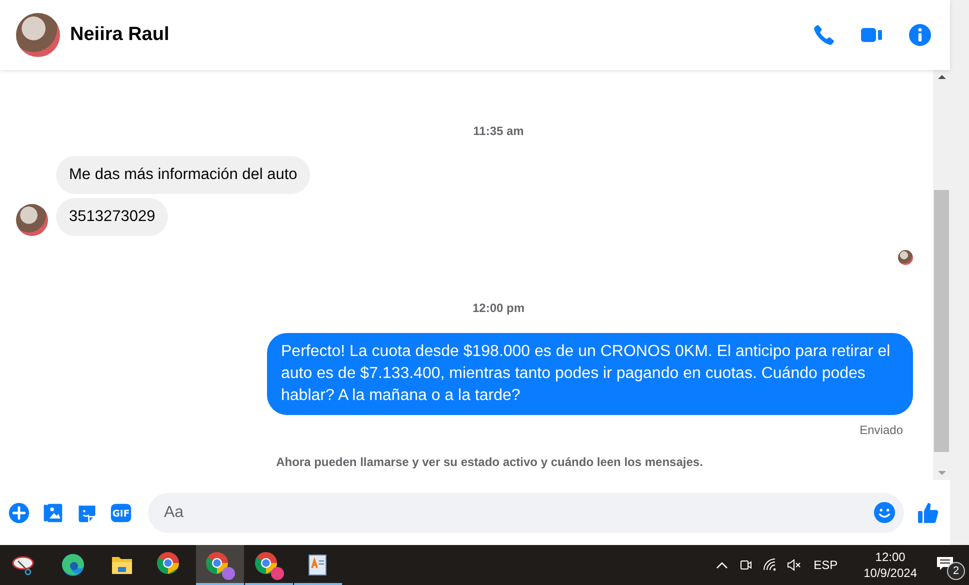 The height and width of the screenshot is (585, 969). I want to click on wifi-icon, so click(770, 565).